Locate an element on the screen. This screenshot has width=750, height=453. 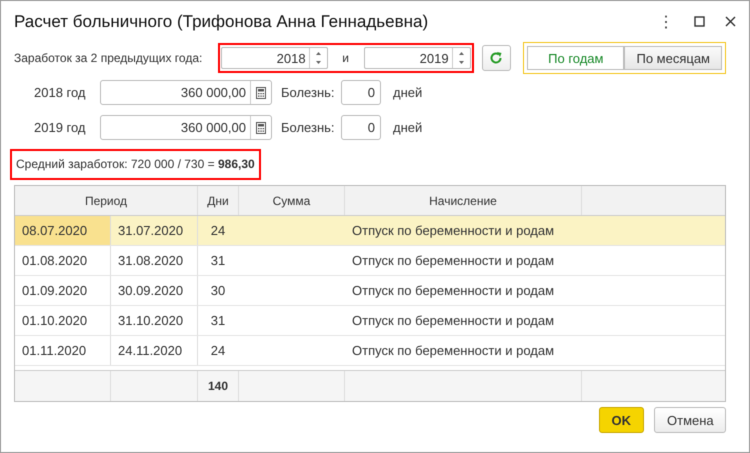
refresh-button is located at coordinates (497, 58).